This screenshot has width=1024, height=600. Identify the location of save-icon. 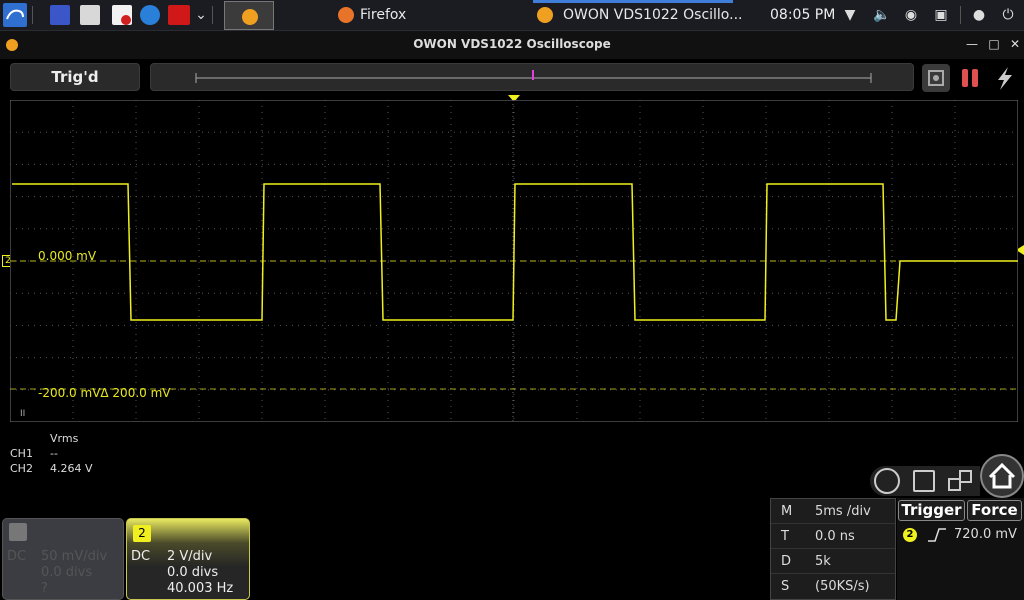
(924, 481).